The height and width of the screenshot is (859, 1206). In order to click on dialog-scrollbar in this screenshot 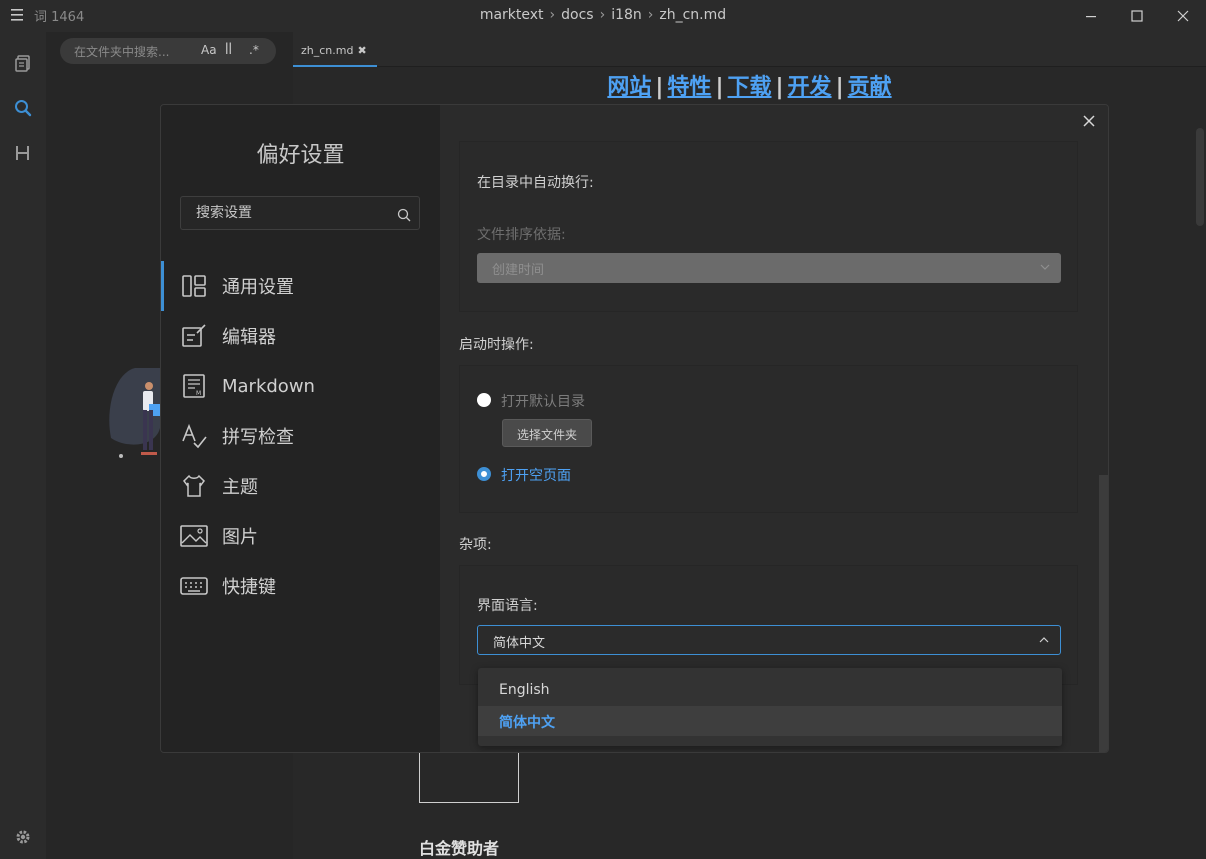, I will do `click(1103, 613)`.